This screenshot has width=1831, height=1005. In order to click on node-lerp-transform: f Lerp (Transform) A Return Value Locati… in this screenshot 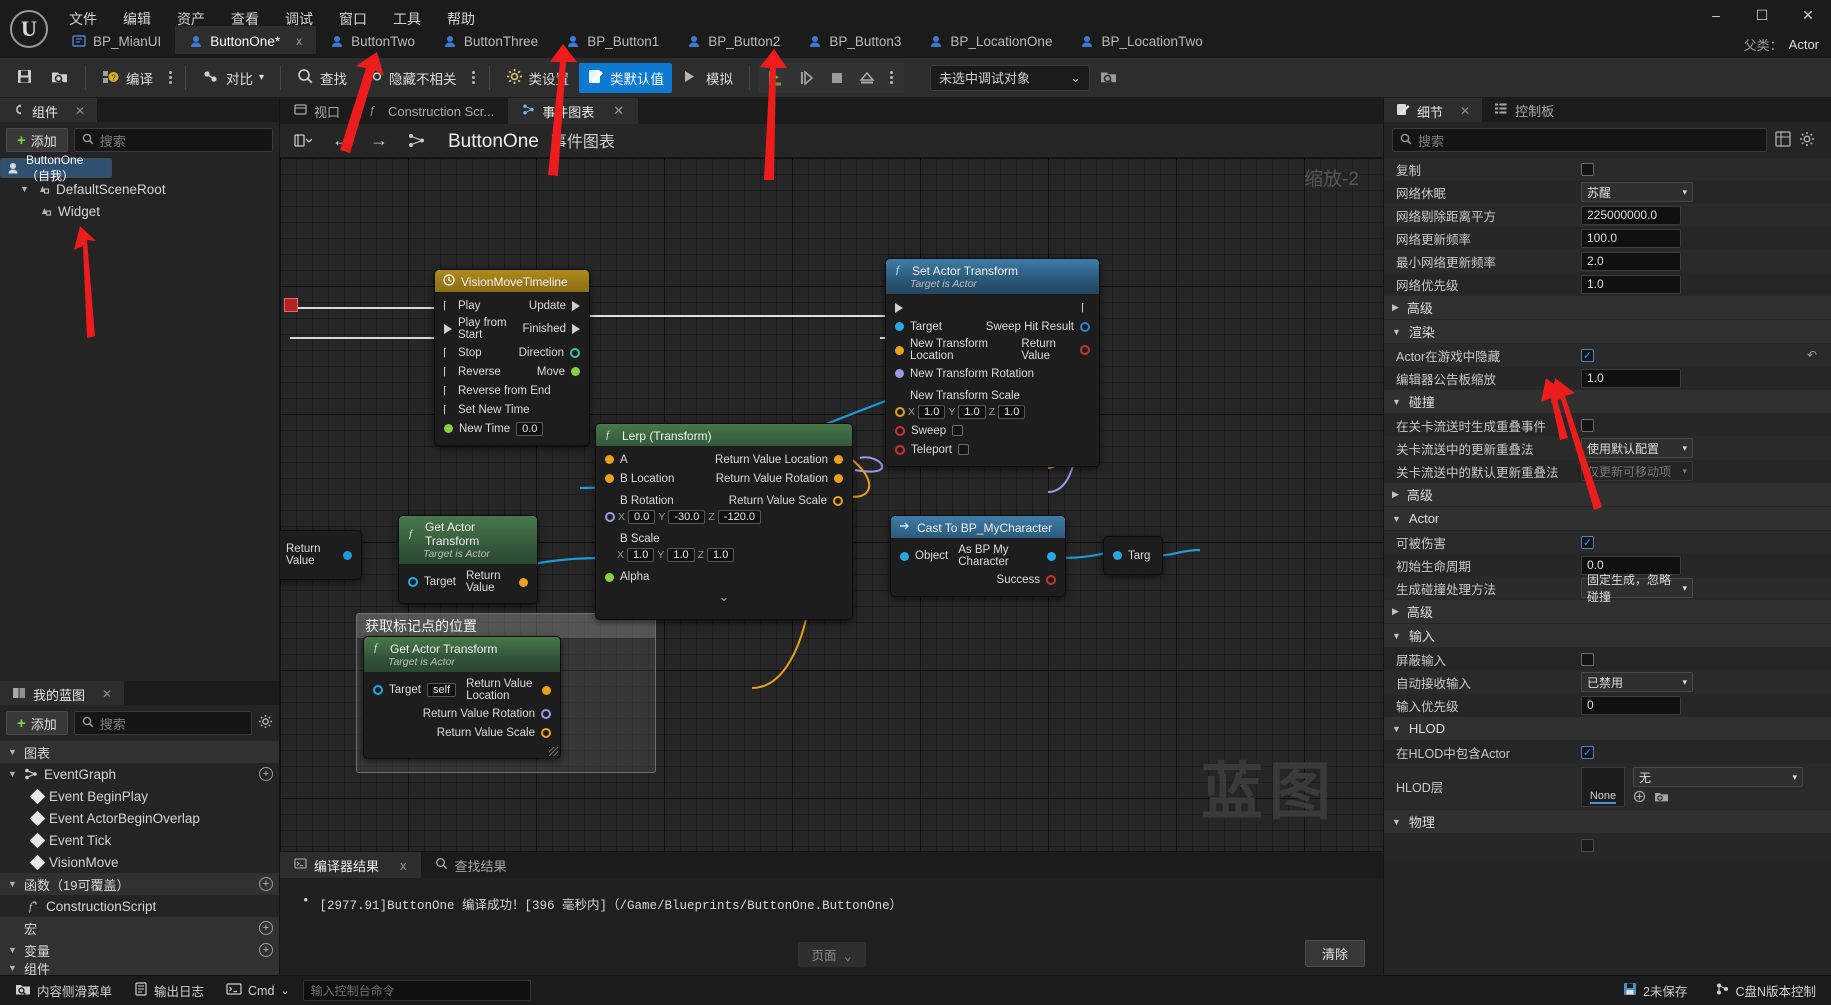, I will do `click(724, 521)`.